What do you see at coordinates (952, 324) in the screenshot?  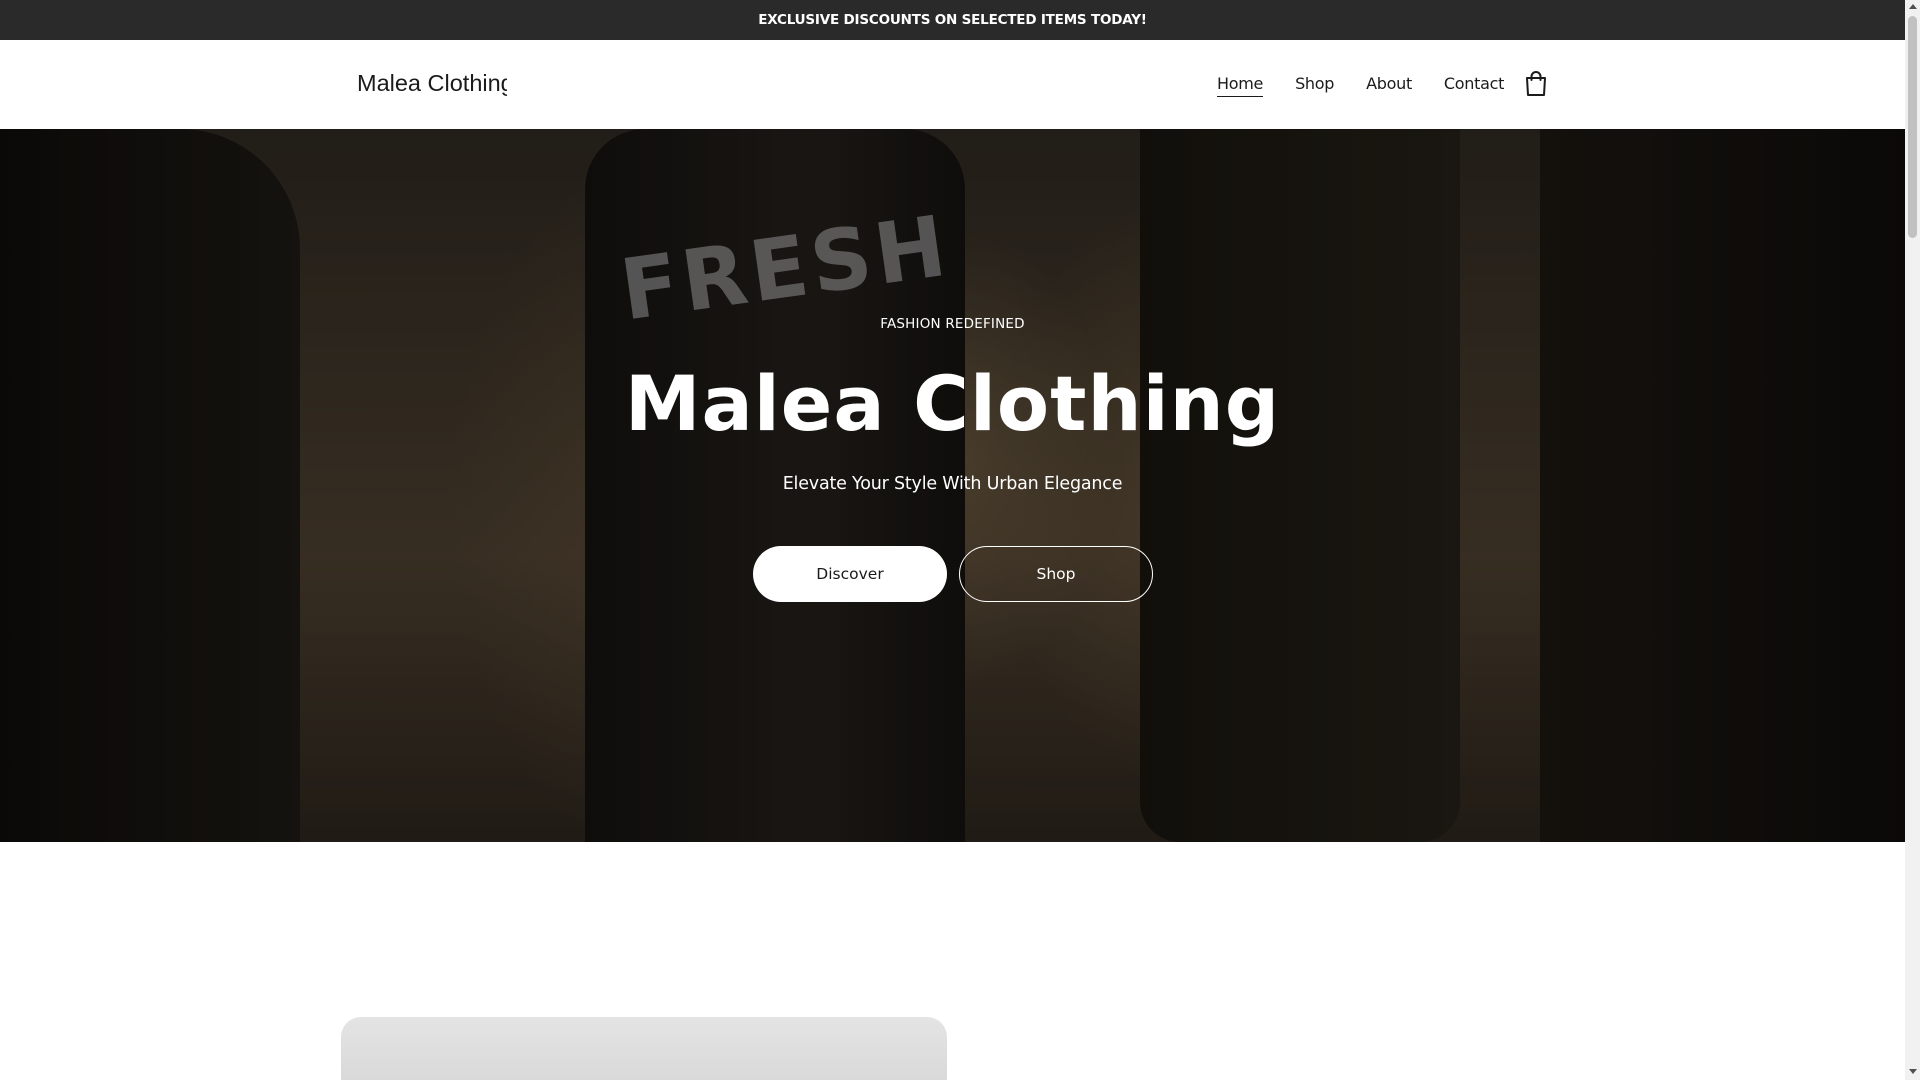 I see `hero-eyebrow: FASHION REDEFINED` at bounding box center [952, 324].